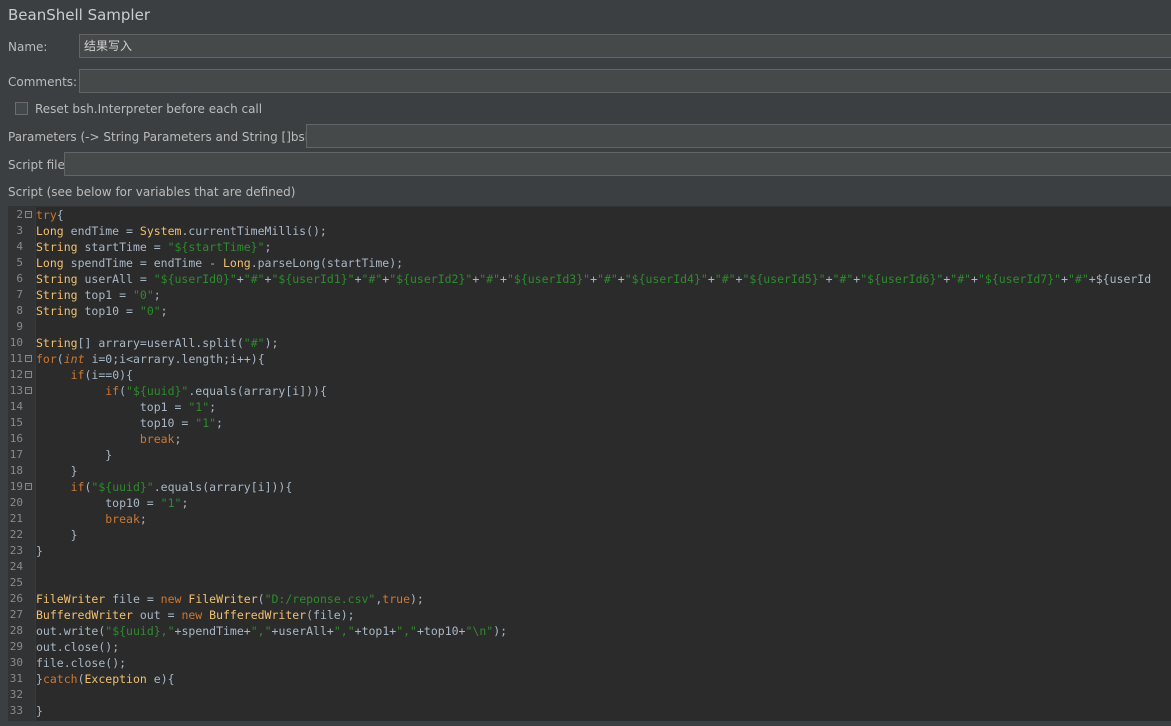 The image size is (1171, 726). Describe the element at coordinates (617, 164) in the screenshot. I see `script-file-input` at that location.